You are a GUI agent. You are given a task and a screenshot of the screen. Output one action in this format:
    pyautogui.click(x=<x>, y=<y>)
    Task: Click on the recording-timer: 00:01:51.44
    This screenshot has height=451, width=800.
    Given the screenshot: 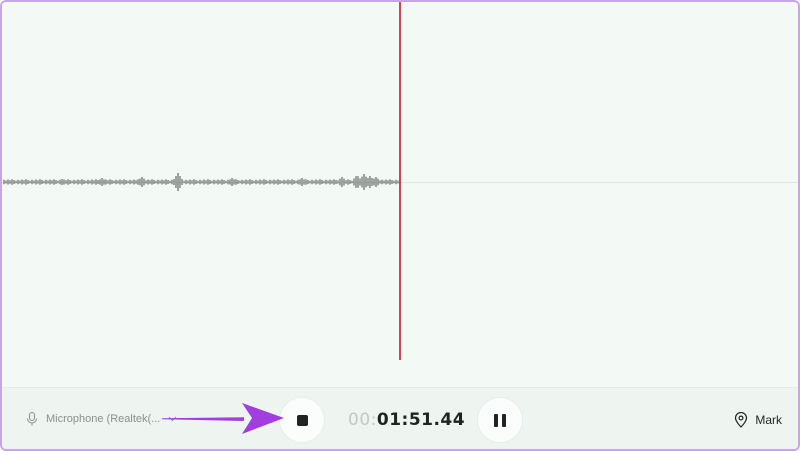 What is the action you would take?
    pyautogui.click(x=406, y=420)
    